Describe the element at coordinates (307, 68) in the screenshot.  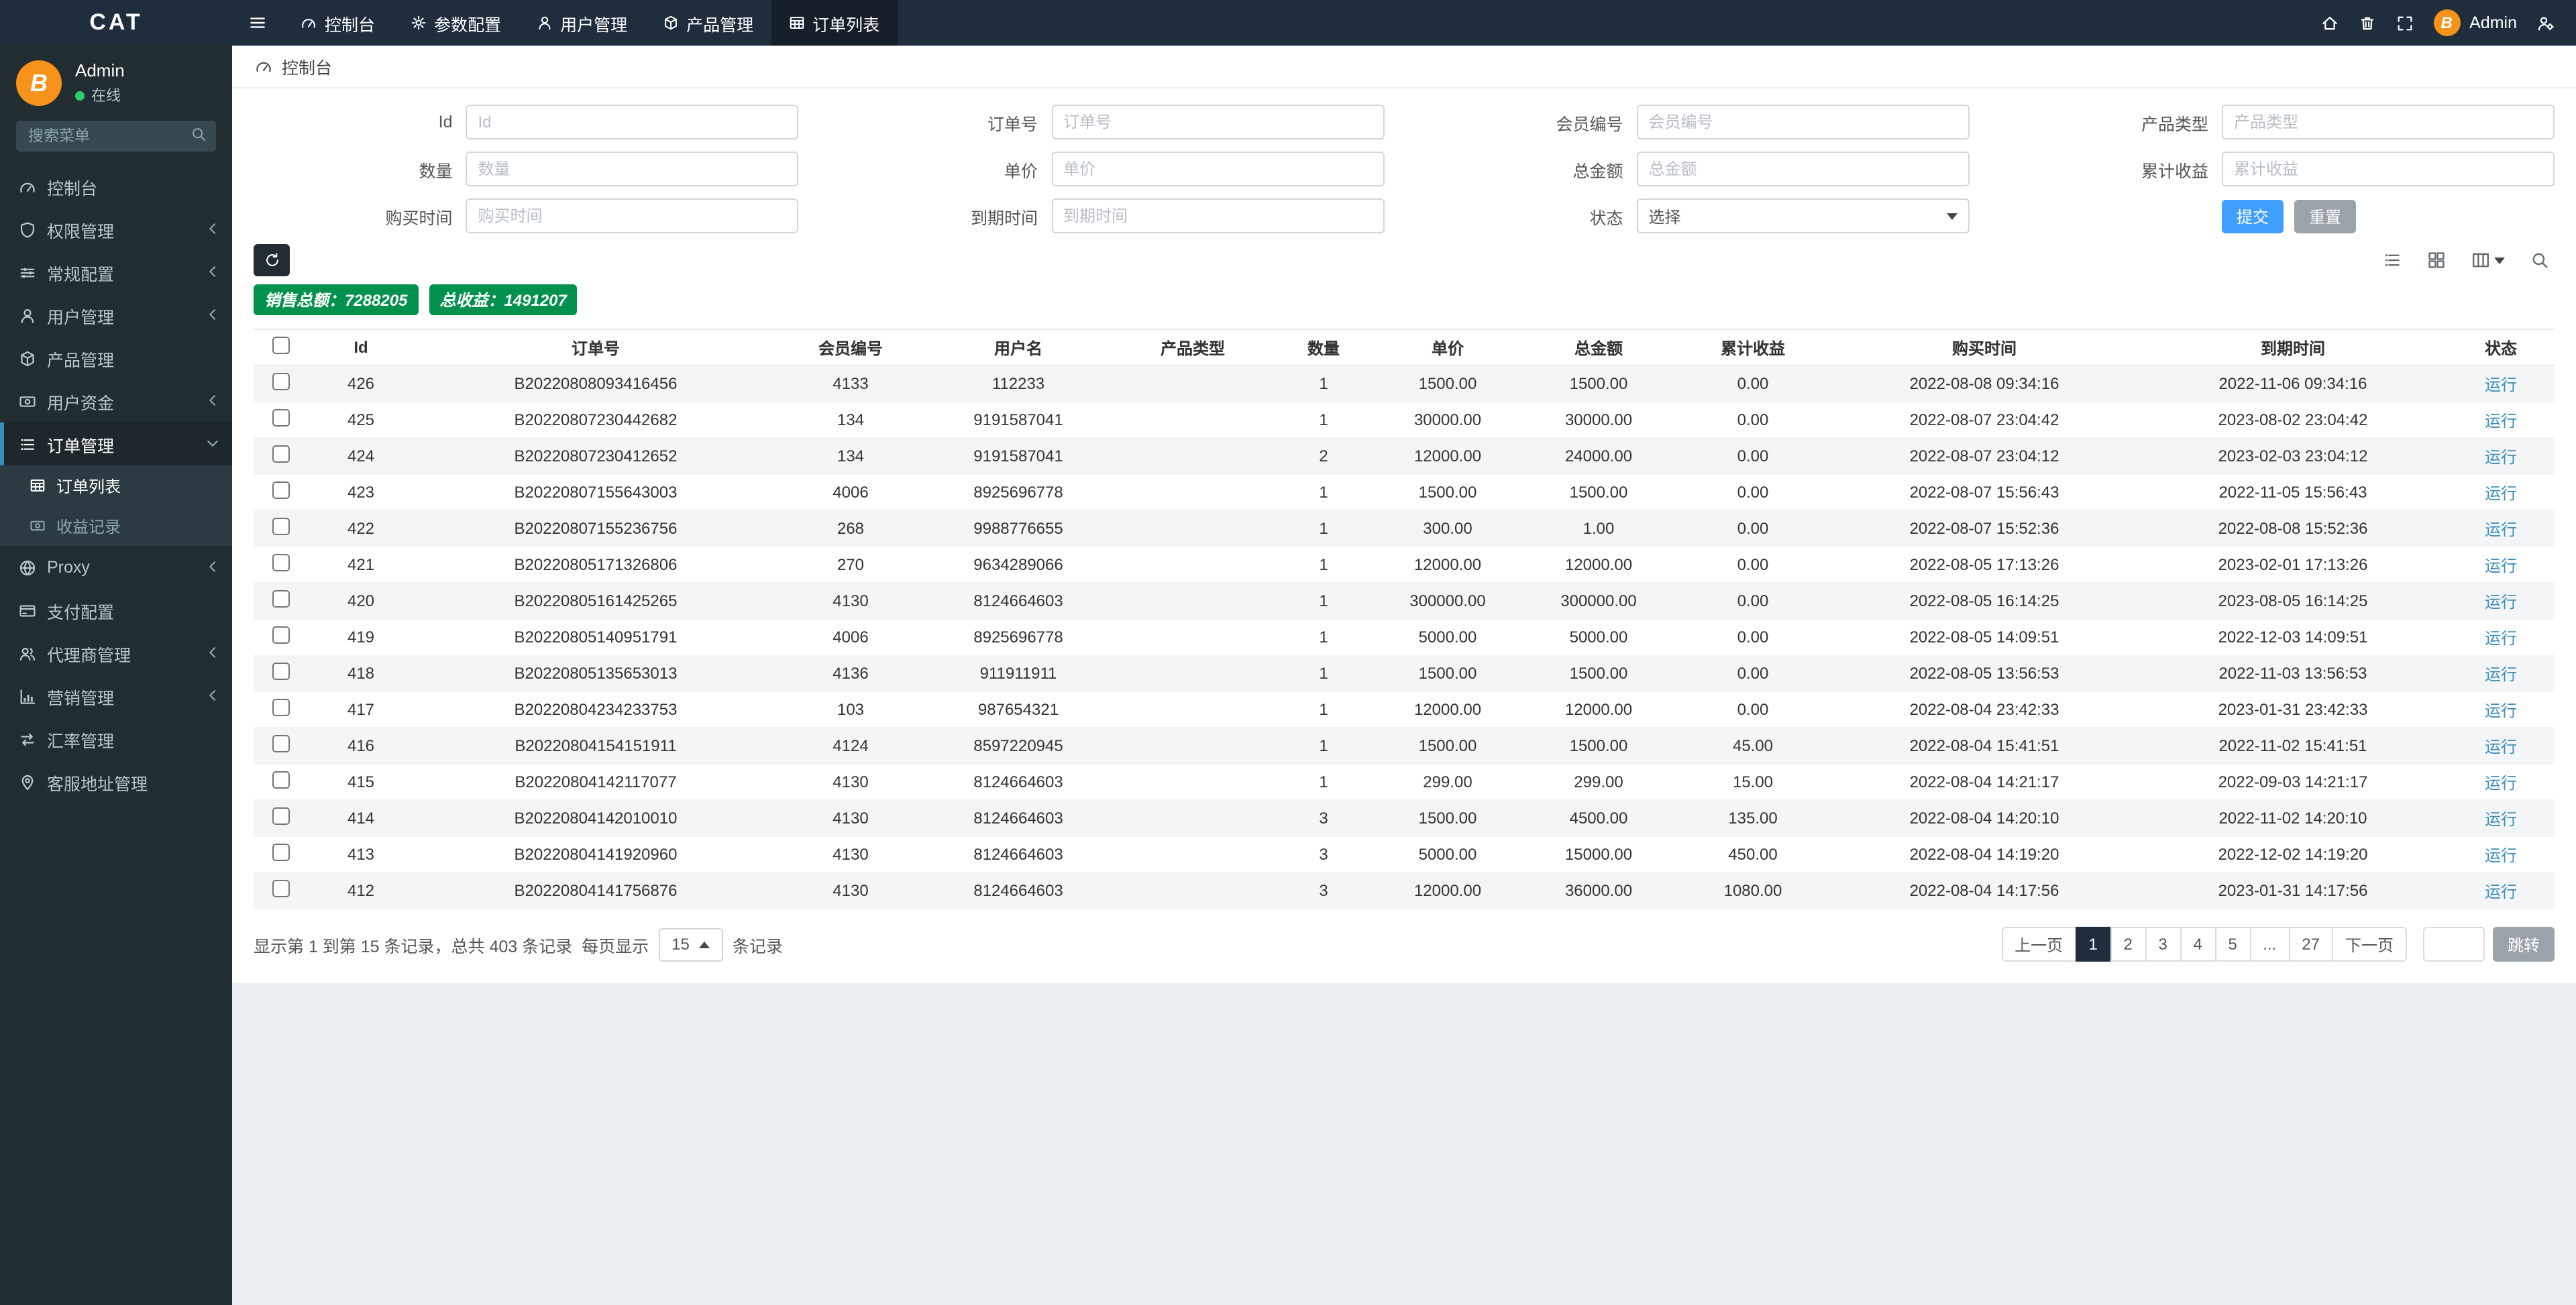
I see `breadcrumb-label: 控制台` at that location.